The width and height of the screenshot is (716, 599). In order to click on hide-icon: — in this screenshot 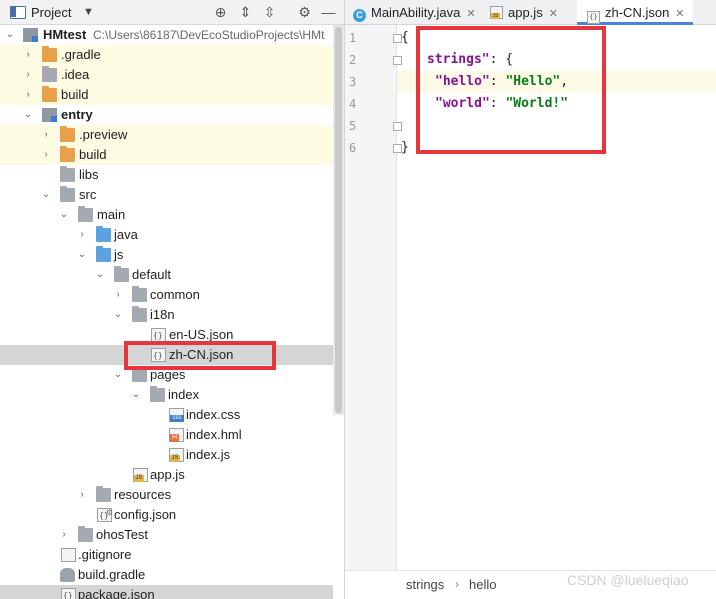, I will do `click(328, 12)`.